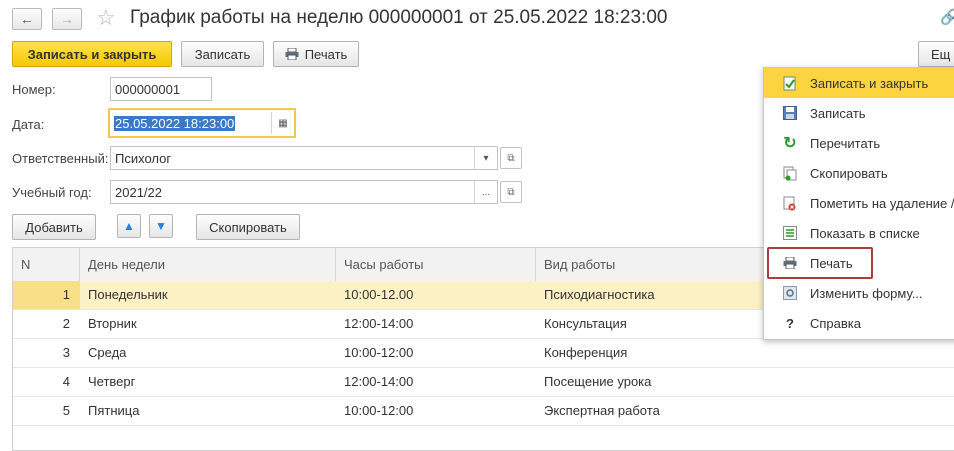 The height and width of the screenshot is (451, 954). I want to click on refresh-icon: ↻, so click(790, 143).